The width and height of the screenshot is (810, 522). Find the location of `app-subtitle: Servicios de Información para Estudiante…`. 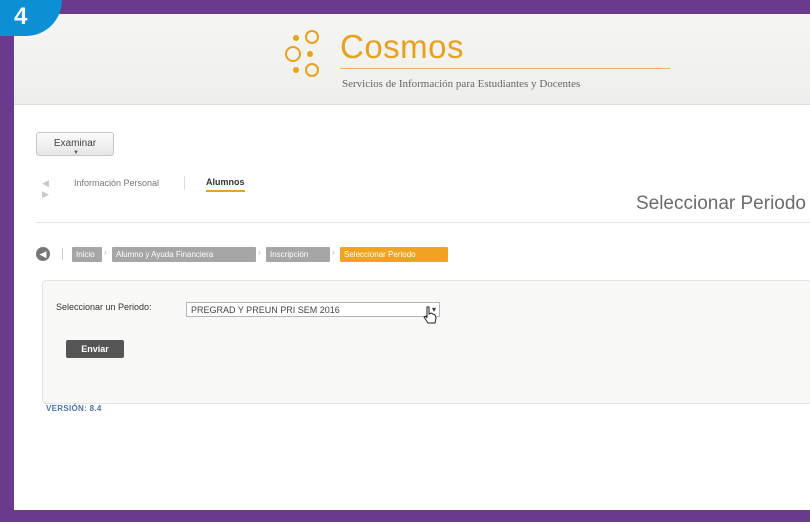

app-subtitle: Servicios de Información para Estudiante… is located at coordinates (461, 84).